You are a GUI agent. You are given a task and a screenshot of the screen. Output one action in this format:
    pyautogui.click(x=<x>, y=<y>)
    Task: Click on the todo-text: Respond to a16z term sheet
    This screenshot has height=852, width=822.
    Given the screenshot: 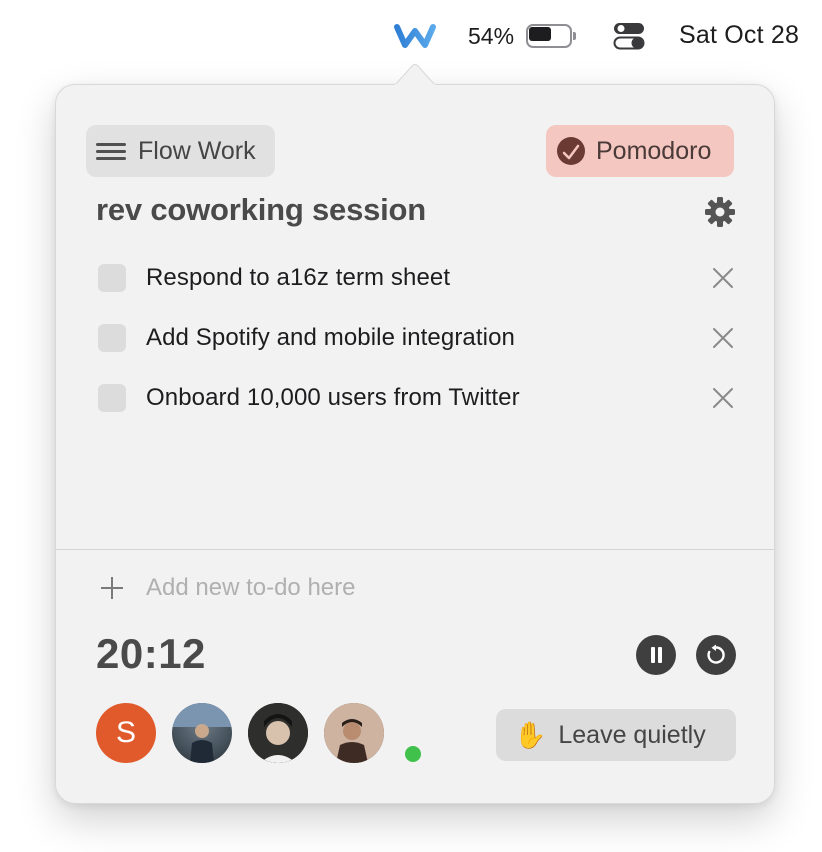 What is the action you would take?
    pyautogui.click(x=428, y=278)
    